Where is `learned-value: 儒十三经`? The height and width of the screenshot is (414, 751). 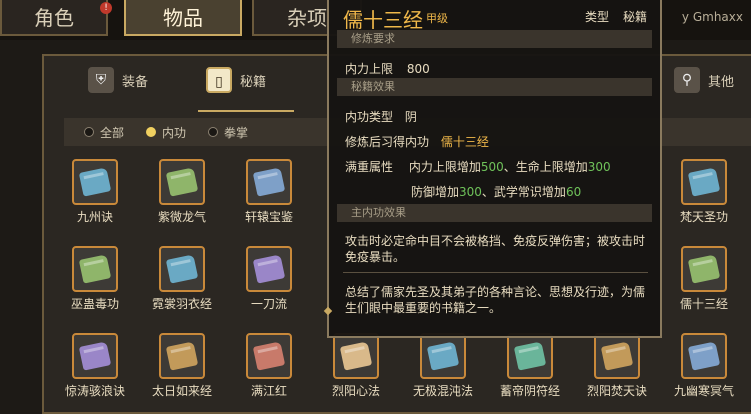 learned-value: 儒十三经 is located at coordinates (464, 142).